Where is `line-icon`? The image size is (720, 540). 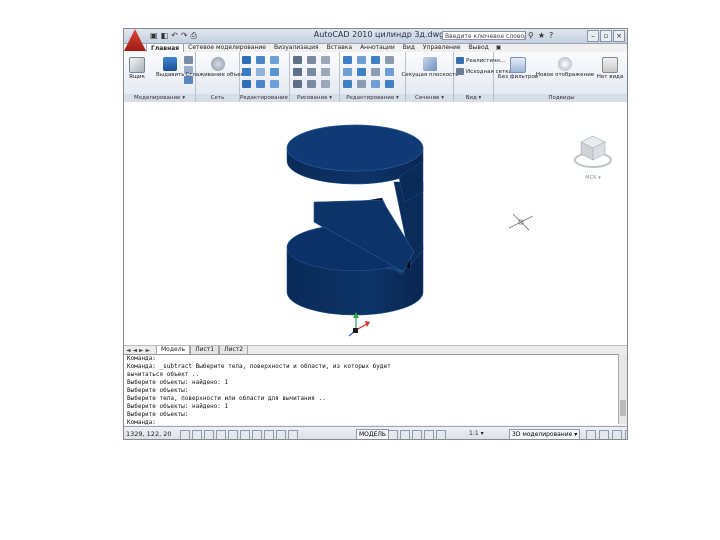 line-icon is located at coordinates (297, 60).